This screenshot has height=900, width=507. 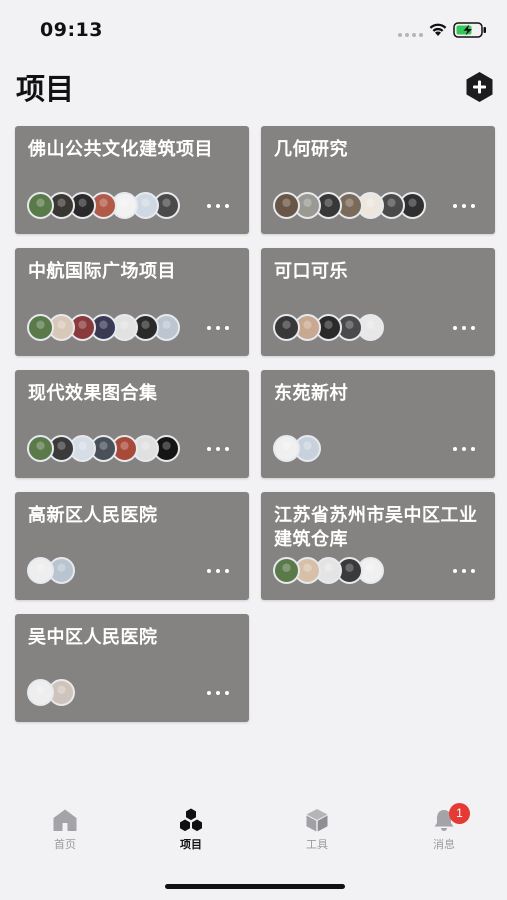 I want to click on project-card: 东苑新村, so click(x=378, y=424).